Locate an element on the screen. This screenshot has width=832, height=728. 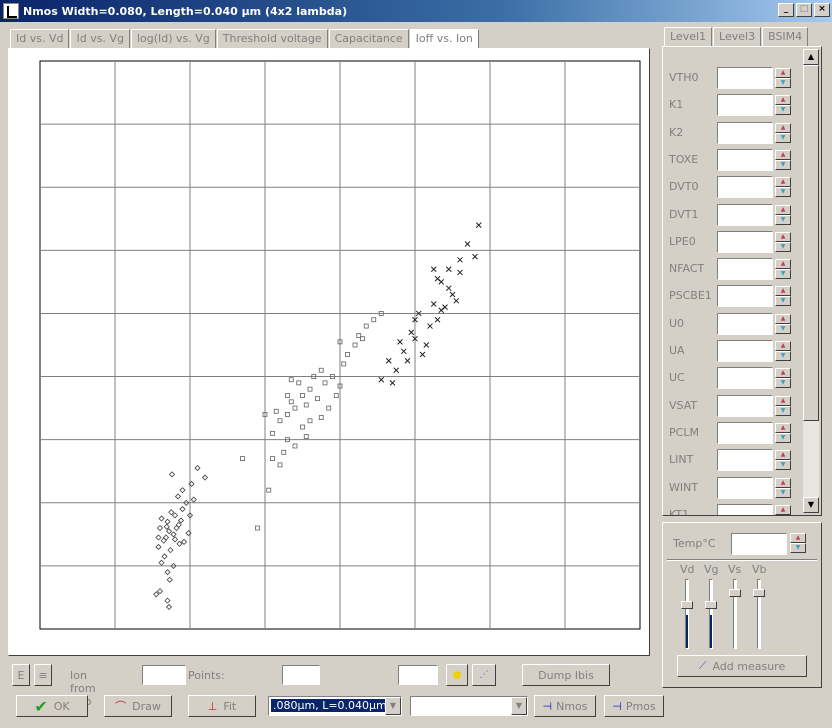
params-scrollbar: ▲ ▼ is located at coordinates (811, 281).